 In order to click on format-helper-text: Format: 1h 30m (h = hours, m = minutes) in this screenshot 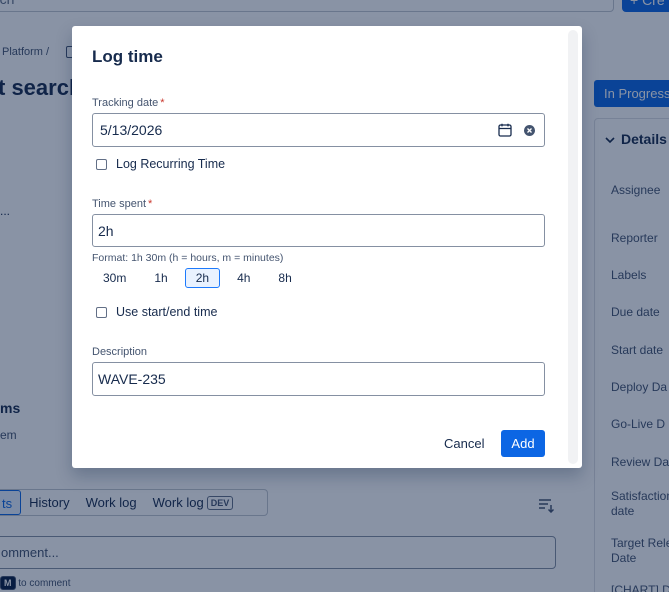, I will do `click(188, 258)`.